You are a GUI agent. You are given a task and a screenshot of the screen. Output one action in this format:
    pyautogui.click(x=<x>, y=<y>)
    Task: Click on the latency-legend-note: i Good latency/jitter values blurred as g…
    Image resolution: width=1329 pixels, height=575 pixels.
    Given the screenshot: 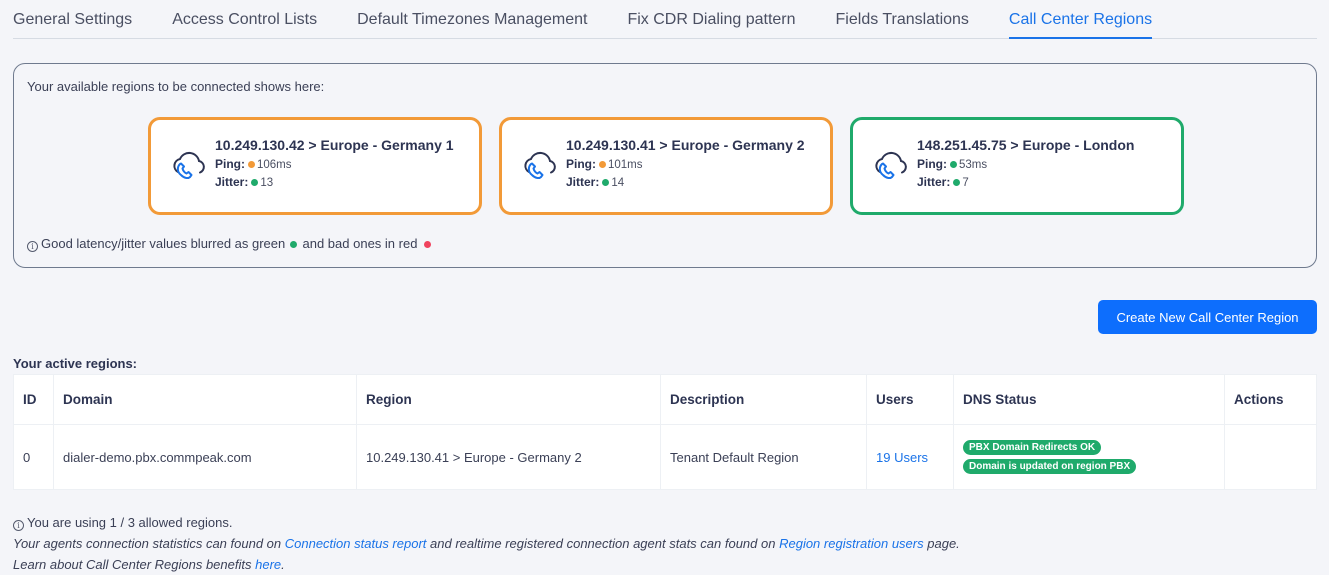 What is the action you would take?
    pyautogui.click(x=230, y=244)
    